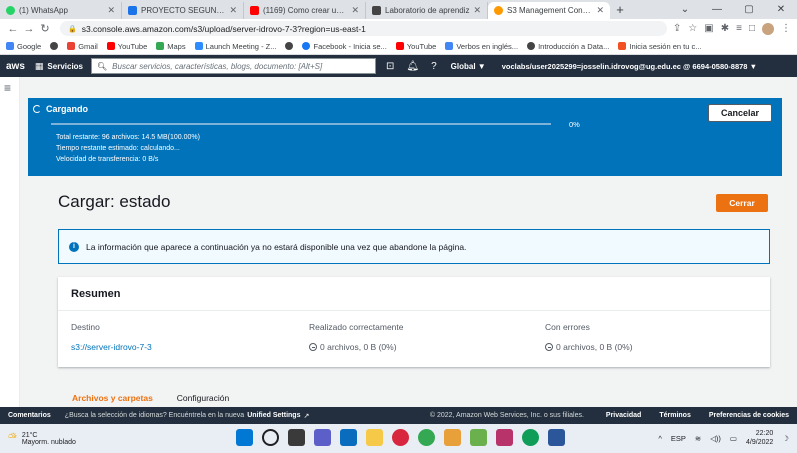 This screenshot has height=453, width=797. I want to click on unified-settings-link: Unified Settings, so click(273, 415).